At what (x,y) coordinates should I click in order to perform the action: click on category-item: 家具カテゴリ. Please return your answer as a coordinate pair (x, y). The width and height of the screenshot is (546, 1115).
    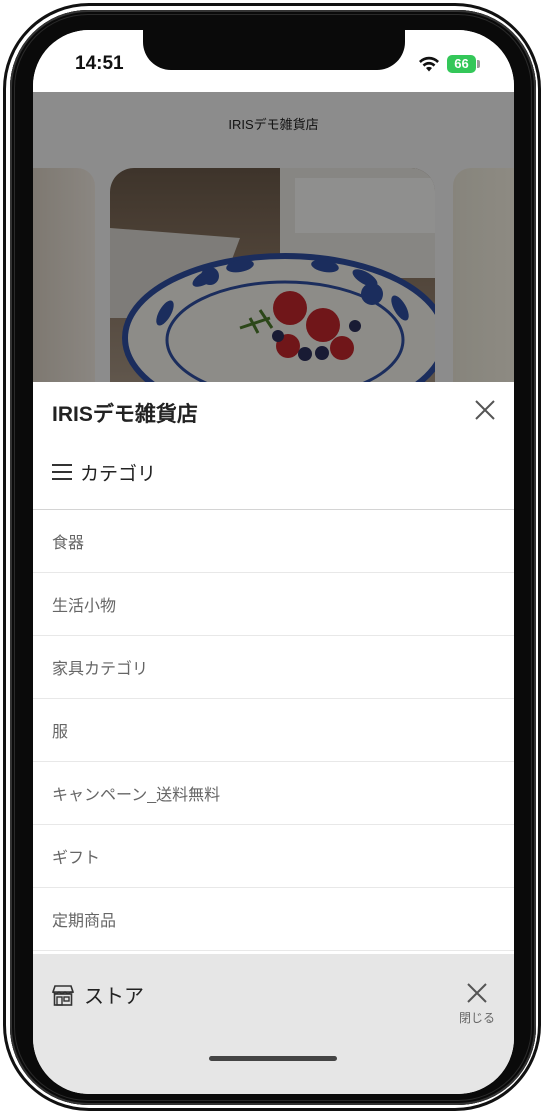
    Looking at the image, I should click on (273, 667).